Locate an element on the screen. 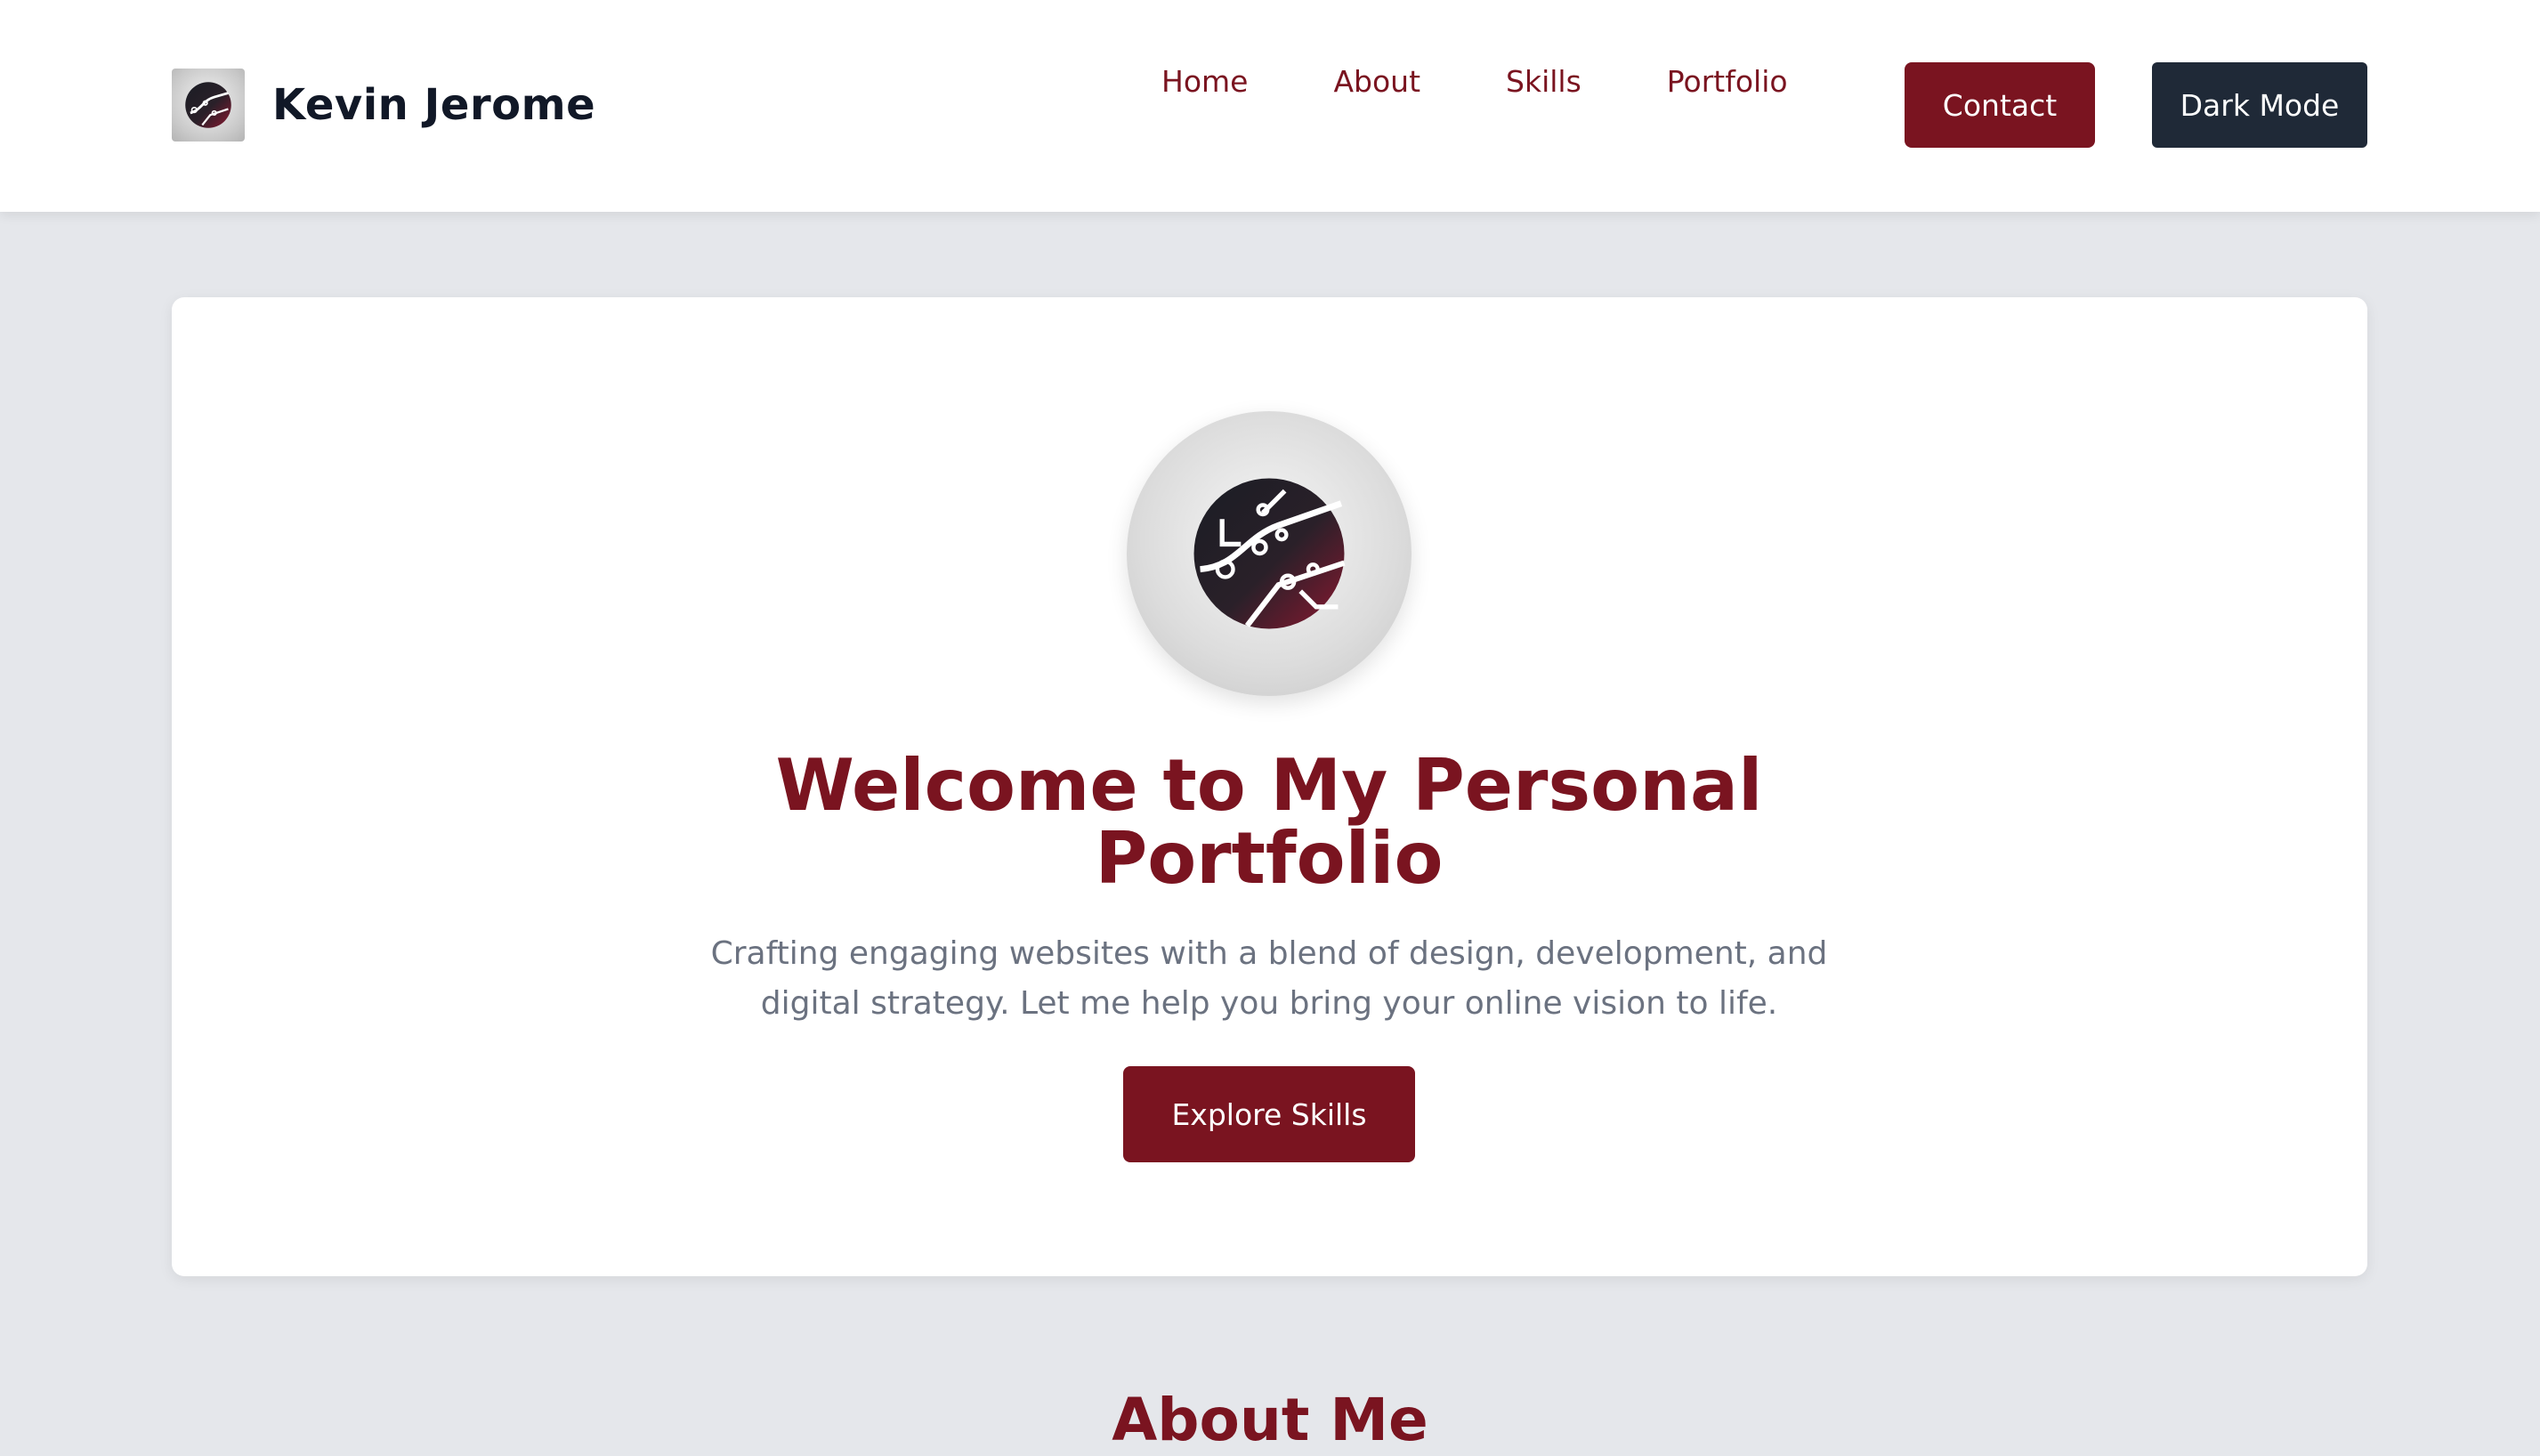  hero-avatar is located at coordinates (1270, 553).